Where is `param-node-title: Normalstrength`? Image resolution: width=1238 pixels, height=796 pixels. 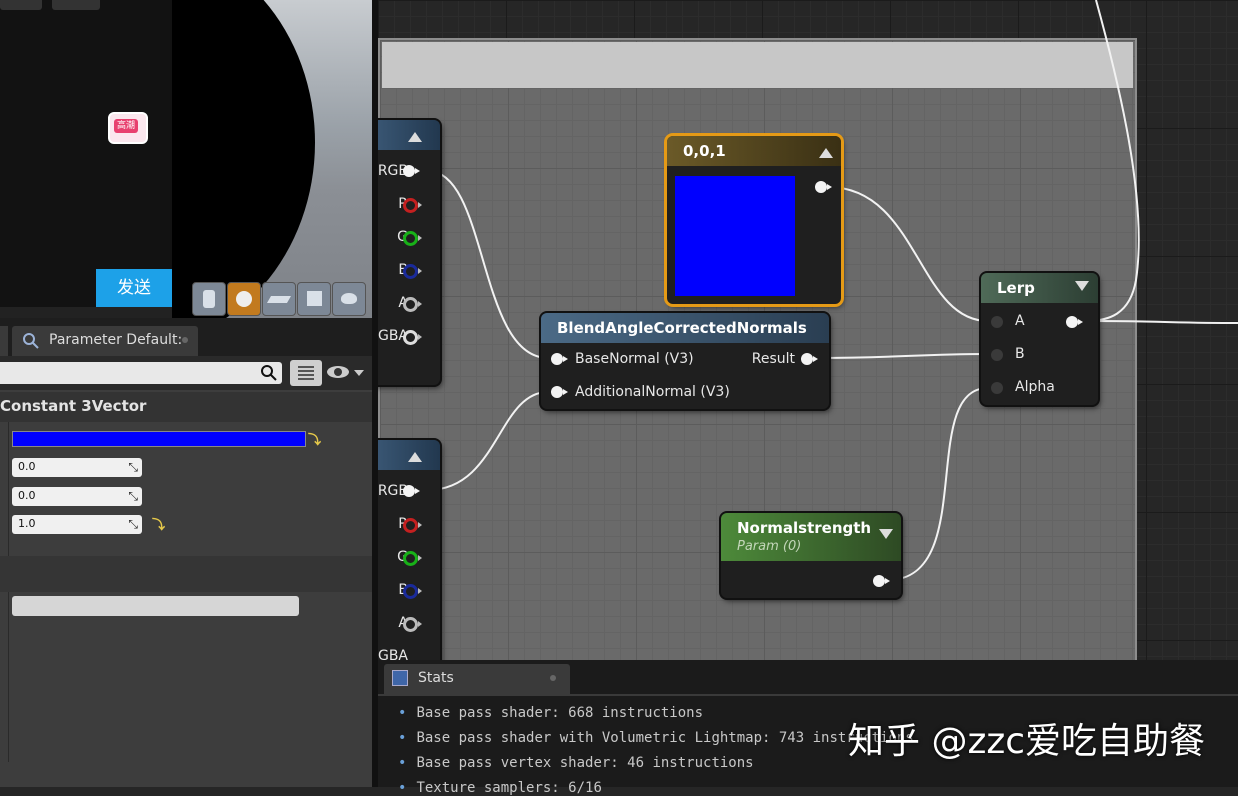 param-node-title: Normalstrength is located at coordinates (804, 528).